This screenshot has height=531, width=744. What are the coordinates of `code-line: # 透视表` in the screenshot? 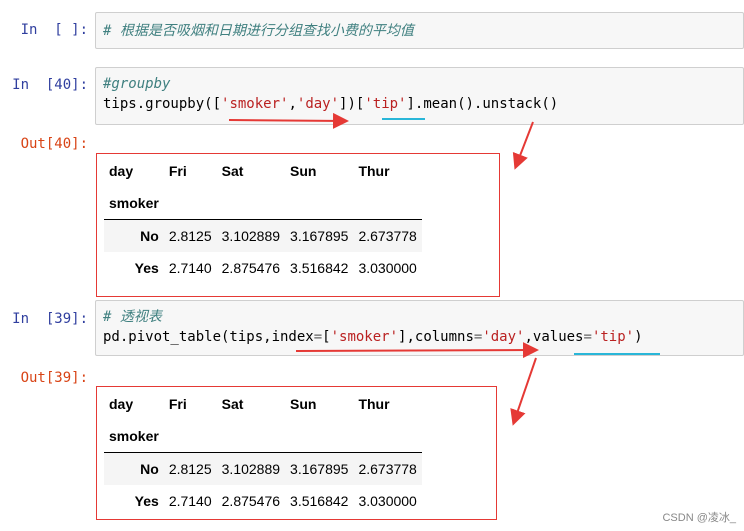 It's located at (420, 317).